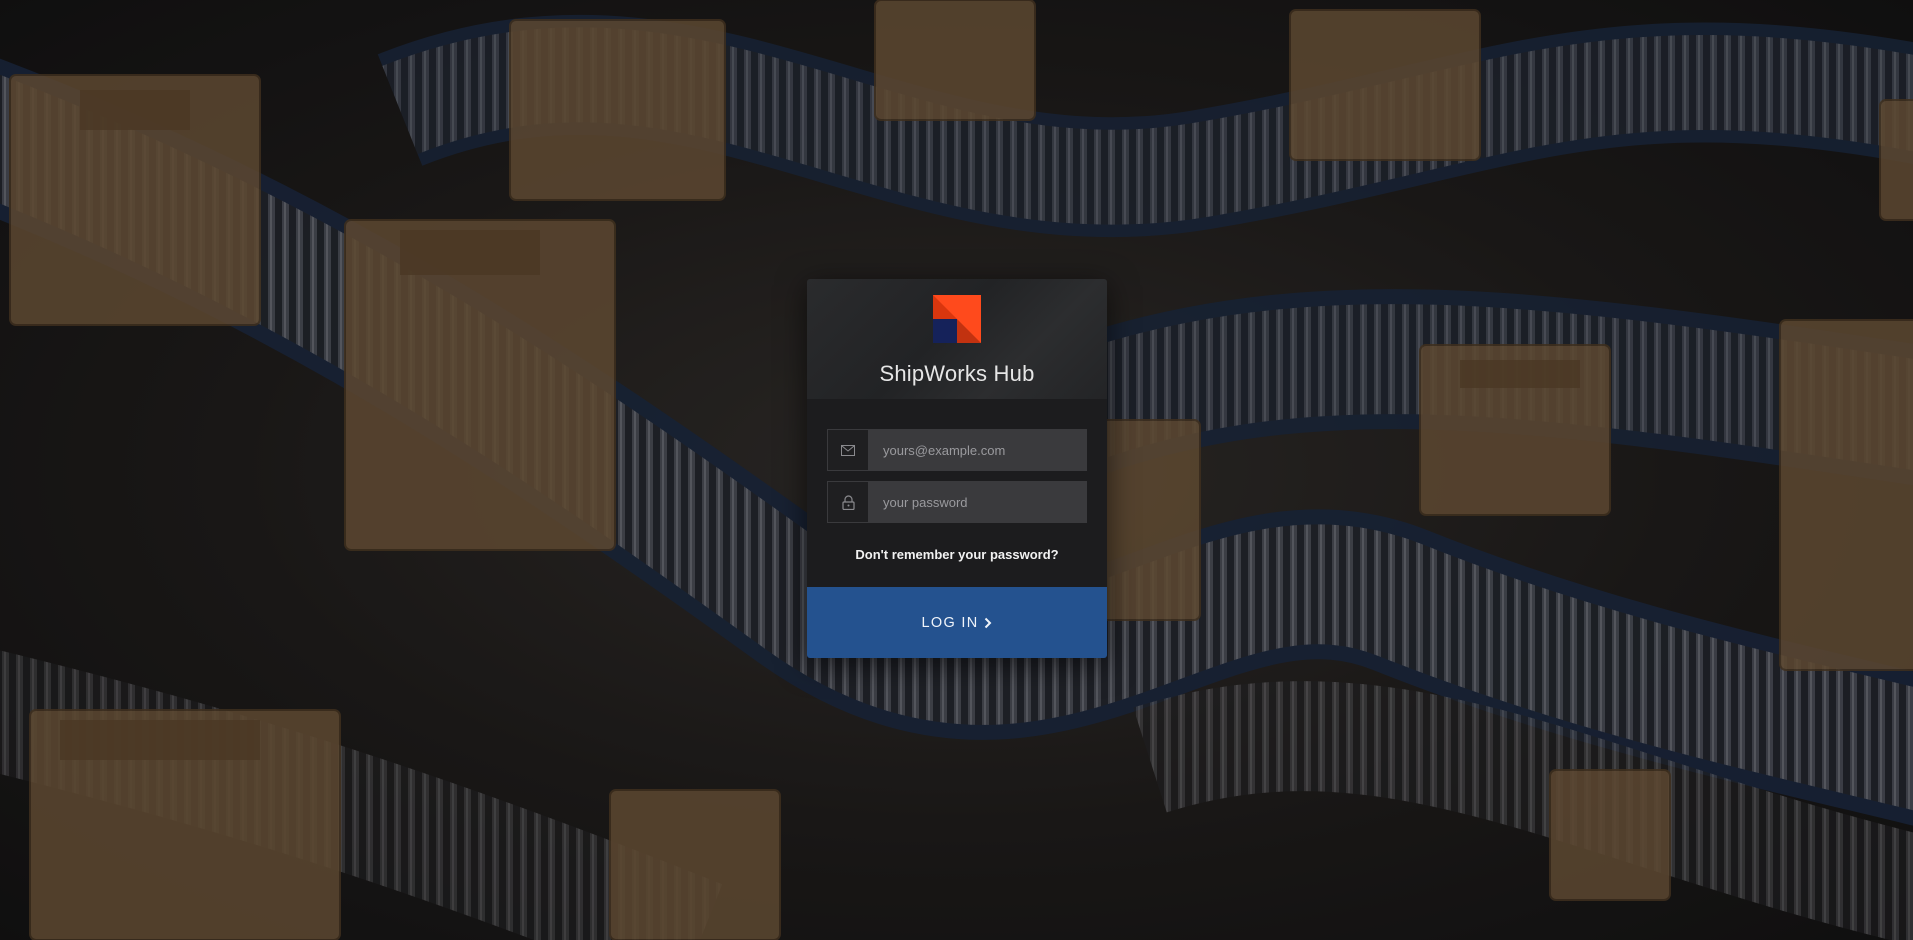 This screenshot has height=940, width=1913. What do you see at coordinates (848, 502) in the screenshot?
I see `lock-icon` at bounding box center [848, 502].